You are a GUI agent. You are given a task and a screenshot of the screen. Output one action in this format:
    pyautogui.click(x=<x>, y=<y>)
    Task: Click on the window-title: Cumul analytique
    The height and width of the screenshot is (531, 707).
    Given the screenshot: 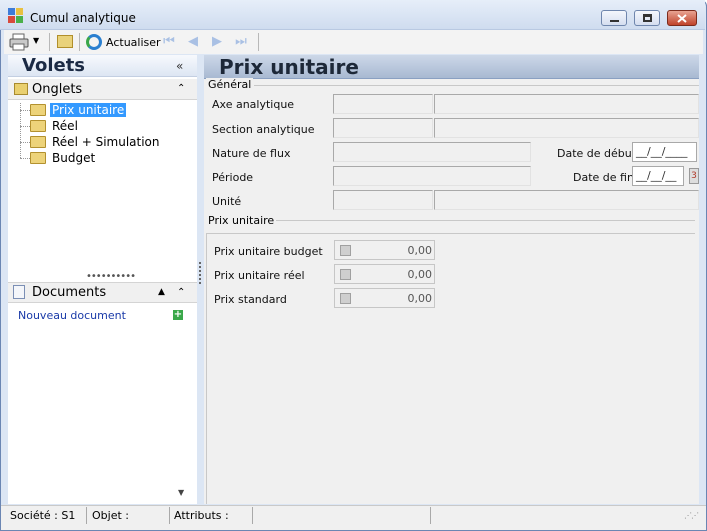 What is the action you would take?
    pyautogui.click(x=83, y=18)
    